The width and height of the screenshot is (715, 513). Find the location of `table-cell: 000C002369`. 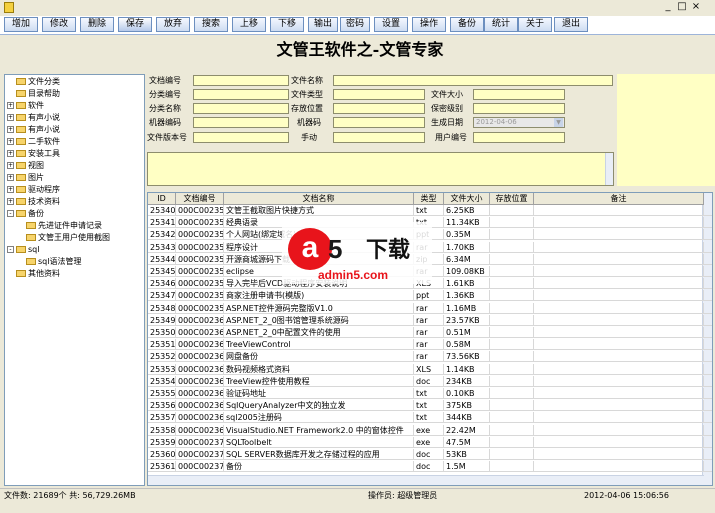

table-cell: 000C002369 is located at coordinates (201, 430).